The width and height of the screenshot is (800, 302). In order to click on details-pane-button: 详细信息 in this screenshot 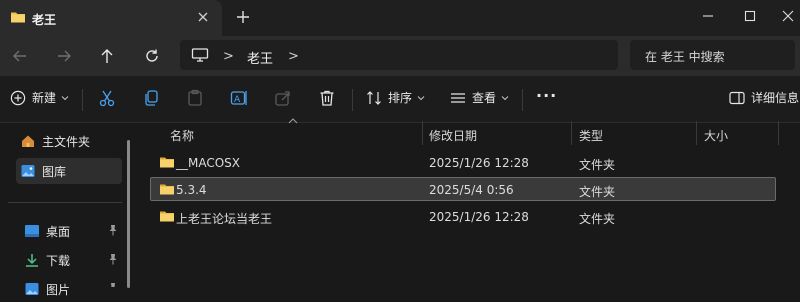, I will do `click(764, 97)`.